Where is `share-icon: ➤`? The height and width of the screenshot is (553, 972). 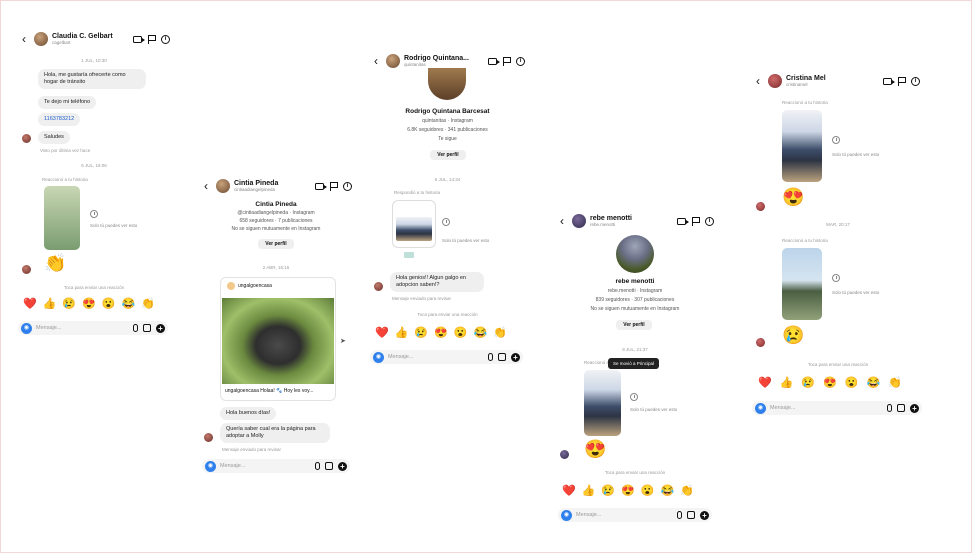
share-icon: ➤ is located at coordinates (343, 341).